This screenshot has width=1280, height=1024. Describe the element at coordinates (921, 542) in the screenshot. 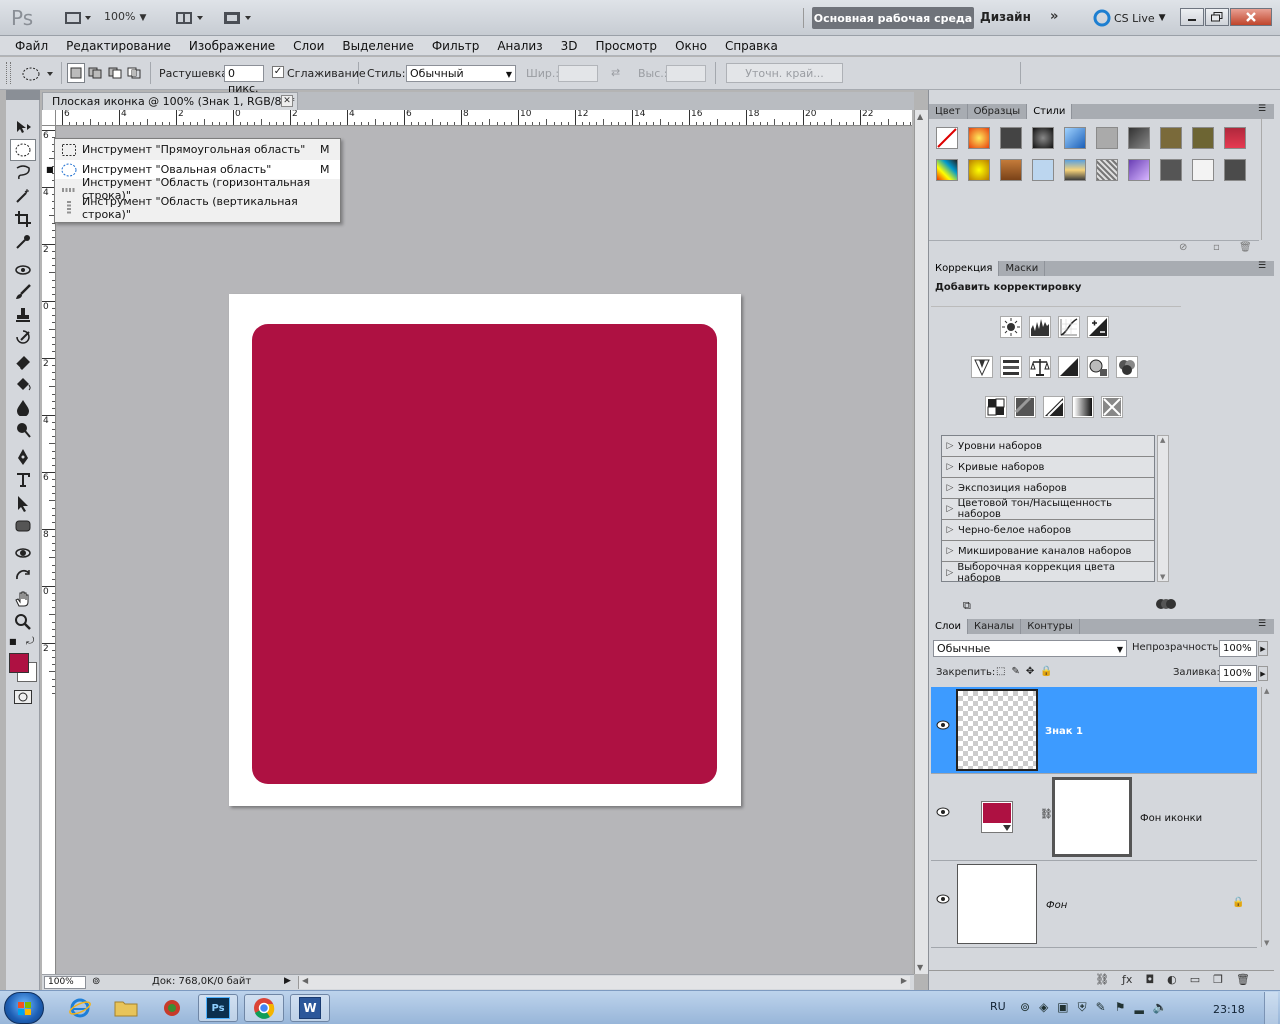

I see `vertical-scrollbar: ▲ ▼` at that location.